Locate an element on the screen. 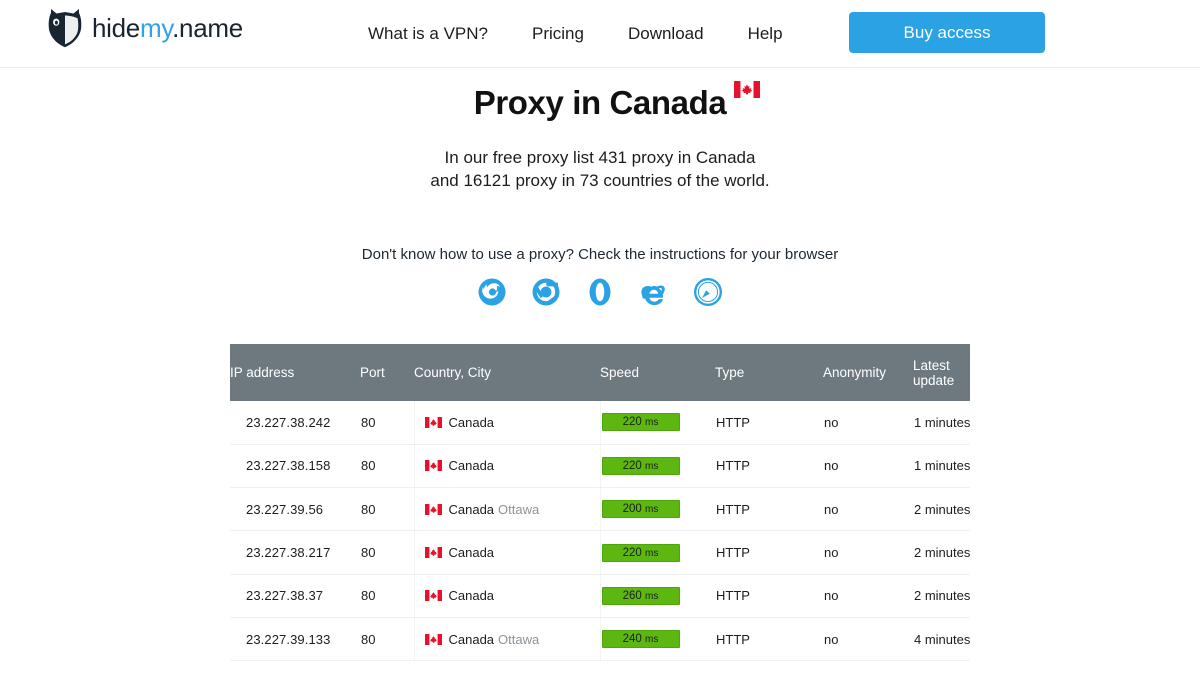  chrome-icon is located at coordinates (546, 292).